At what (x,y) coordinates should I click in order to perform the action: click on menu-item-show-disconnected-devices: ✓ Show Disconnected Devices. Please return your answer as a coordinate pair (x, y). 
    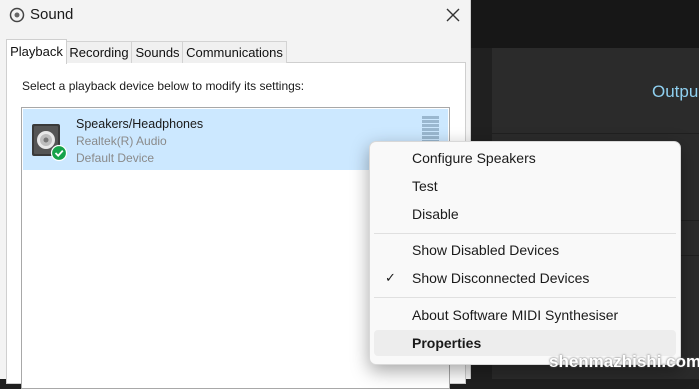
    Looking at the image, I should click on (525, 278).